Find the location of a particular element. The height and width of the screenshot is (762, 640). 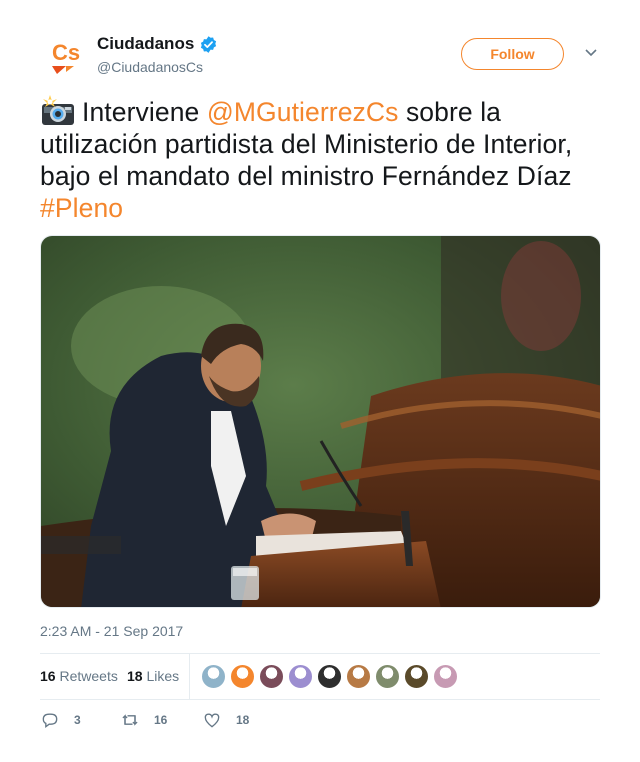

account-name: Ciudadanos is located at coordinates (145, 44).